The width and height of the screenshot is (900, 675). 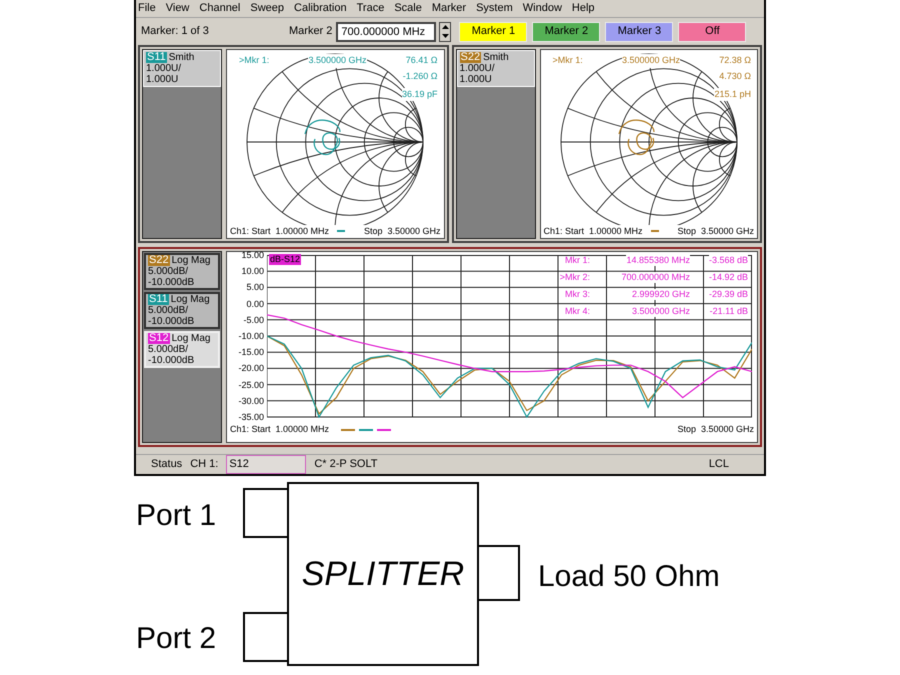 What do you see at coordinates (422, 60) in the screenshot?
I see `marker-reading: 76.41 Ω` at bounding box center [422, 60].